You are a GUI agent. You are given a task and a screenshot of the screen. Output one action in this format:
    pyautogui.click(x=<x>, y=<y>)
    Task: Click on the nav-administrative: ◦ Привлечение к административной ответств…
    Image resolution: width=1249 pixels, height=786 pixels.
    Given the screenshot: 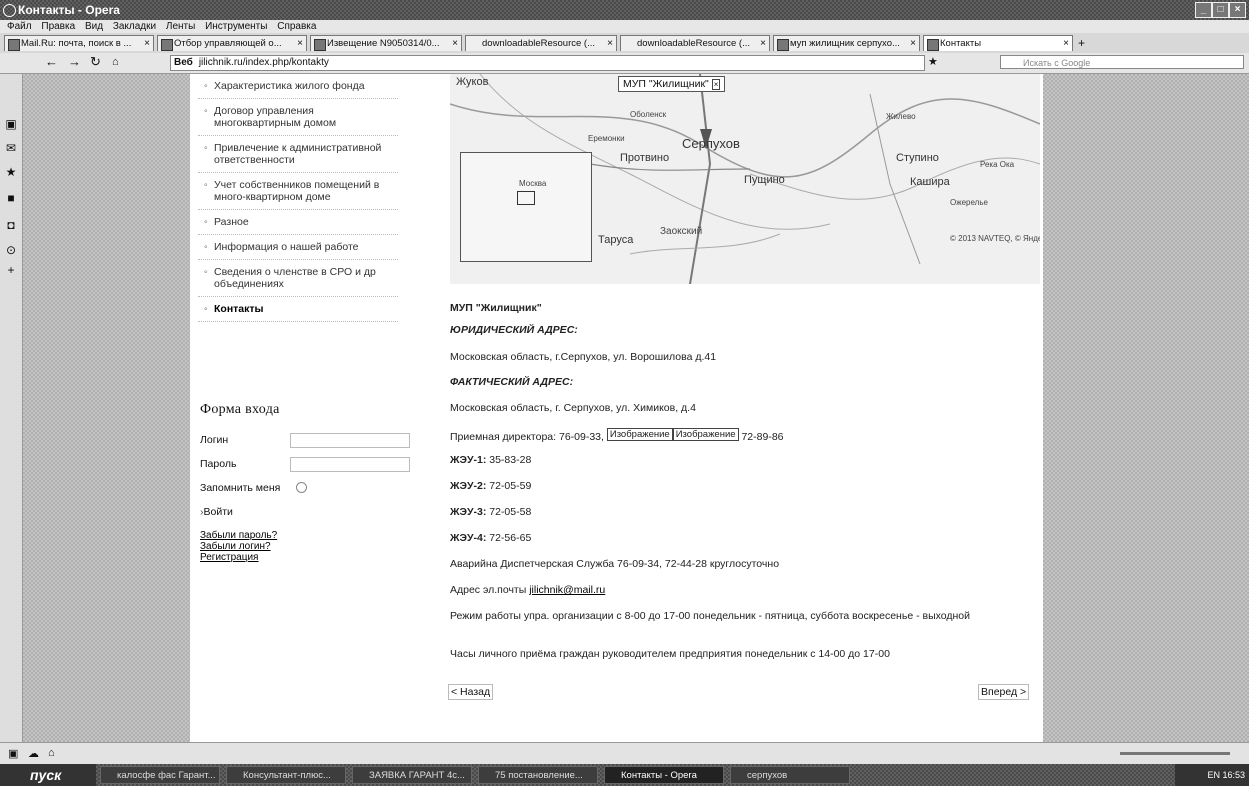 What is the action you would take?
    pyautogui.click(x=298, y=154)
    